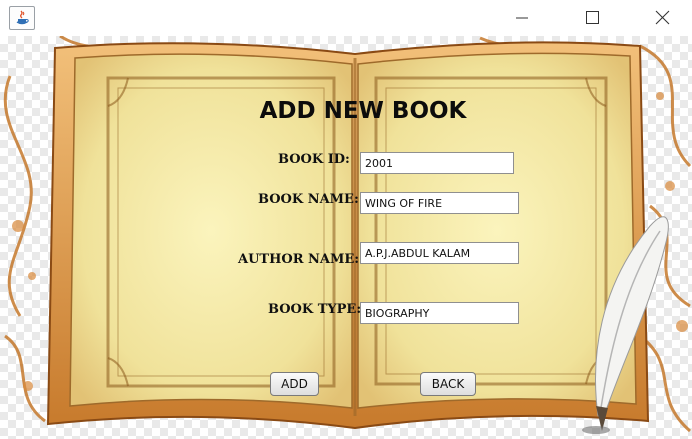 The image size is (692, 439). I want to click on book-name-input, so click(439, 203).